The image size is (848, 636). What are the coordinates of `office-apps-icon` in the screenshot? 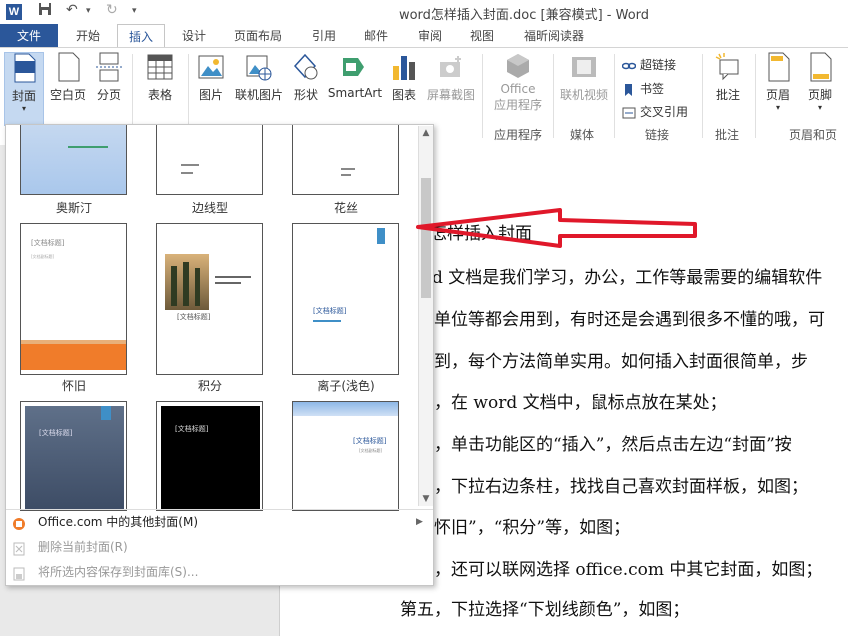 It's located at (518, 67).